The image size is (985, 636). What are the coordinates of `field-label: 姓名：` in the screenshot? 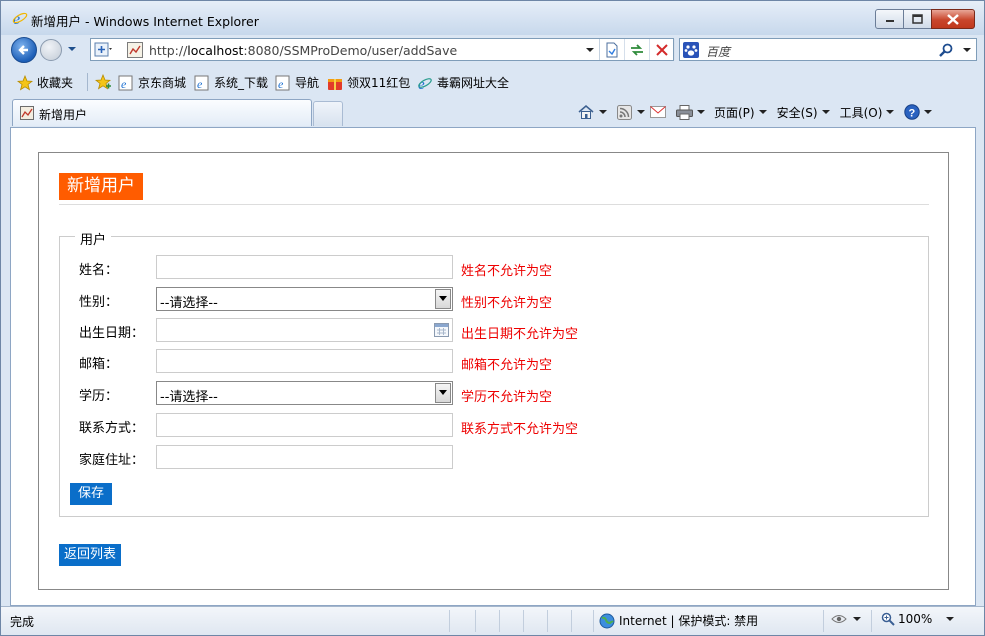 It's located at (99, 270).